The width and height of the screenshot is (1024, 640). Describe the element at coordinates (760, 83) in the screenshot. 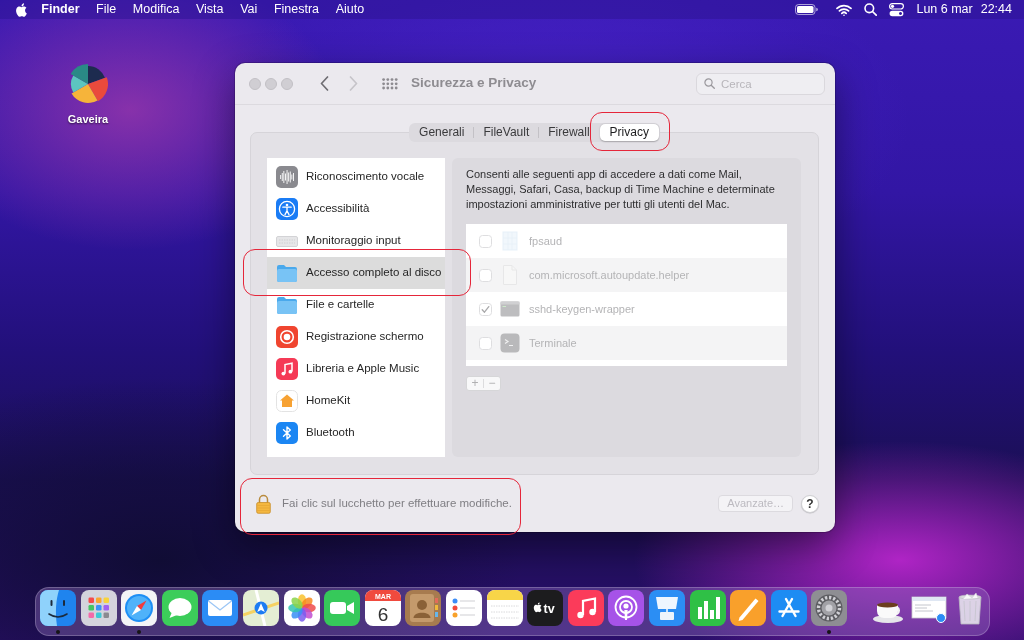

I see `search-field: Cerca` at that location.